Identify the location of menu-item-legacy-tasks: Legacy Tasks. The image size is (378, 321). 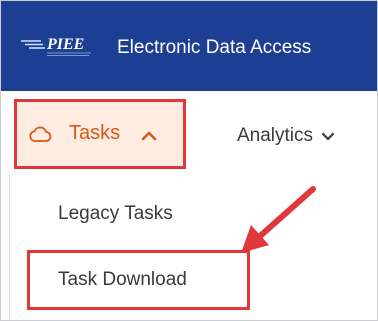
(115, 214).